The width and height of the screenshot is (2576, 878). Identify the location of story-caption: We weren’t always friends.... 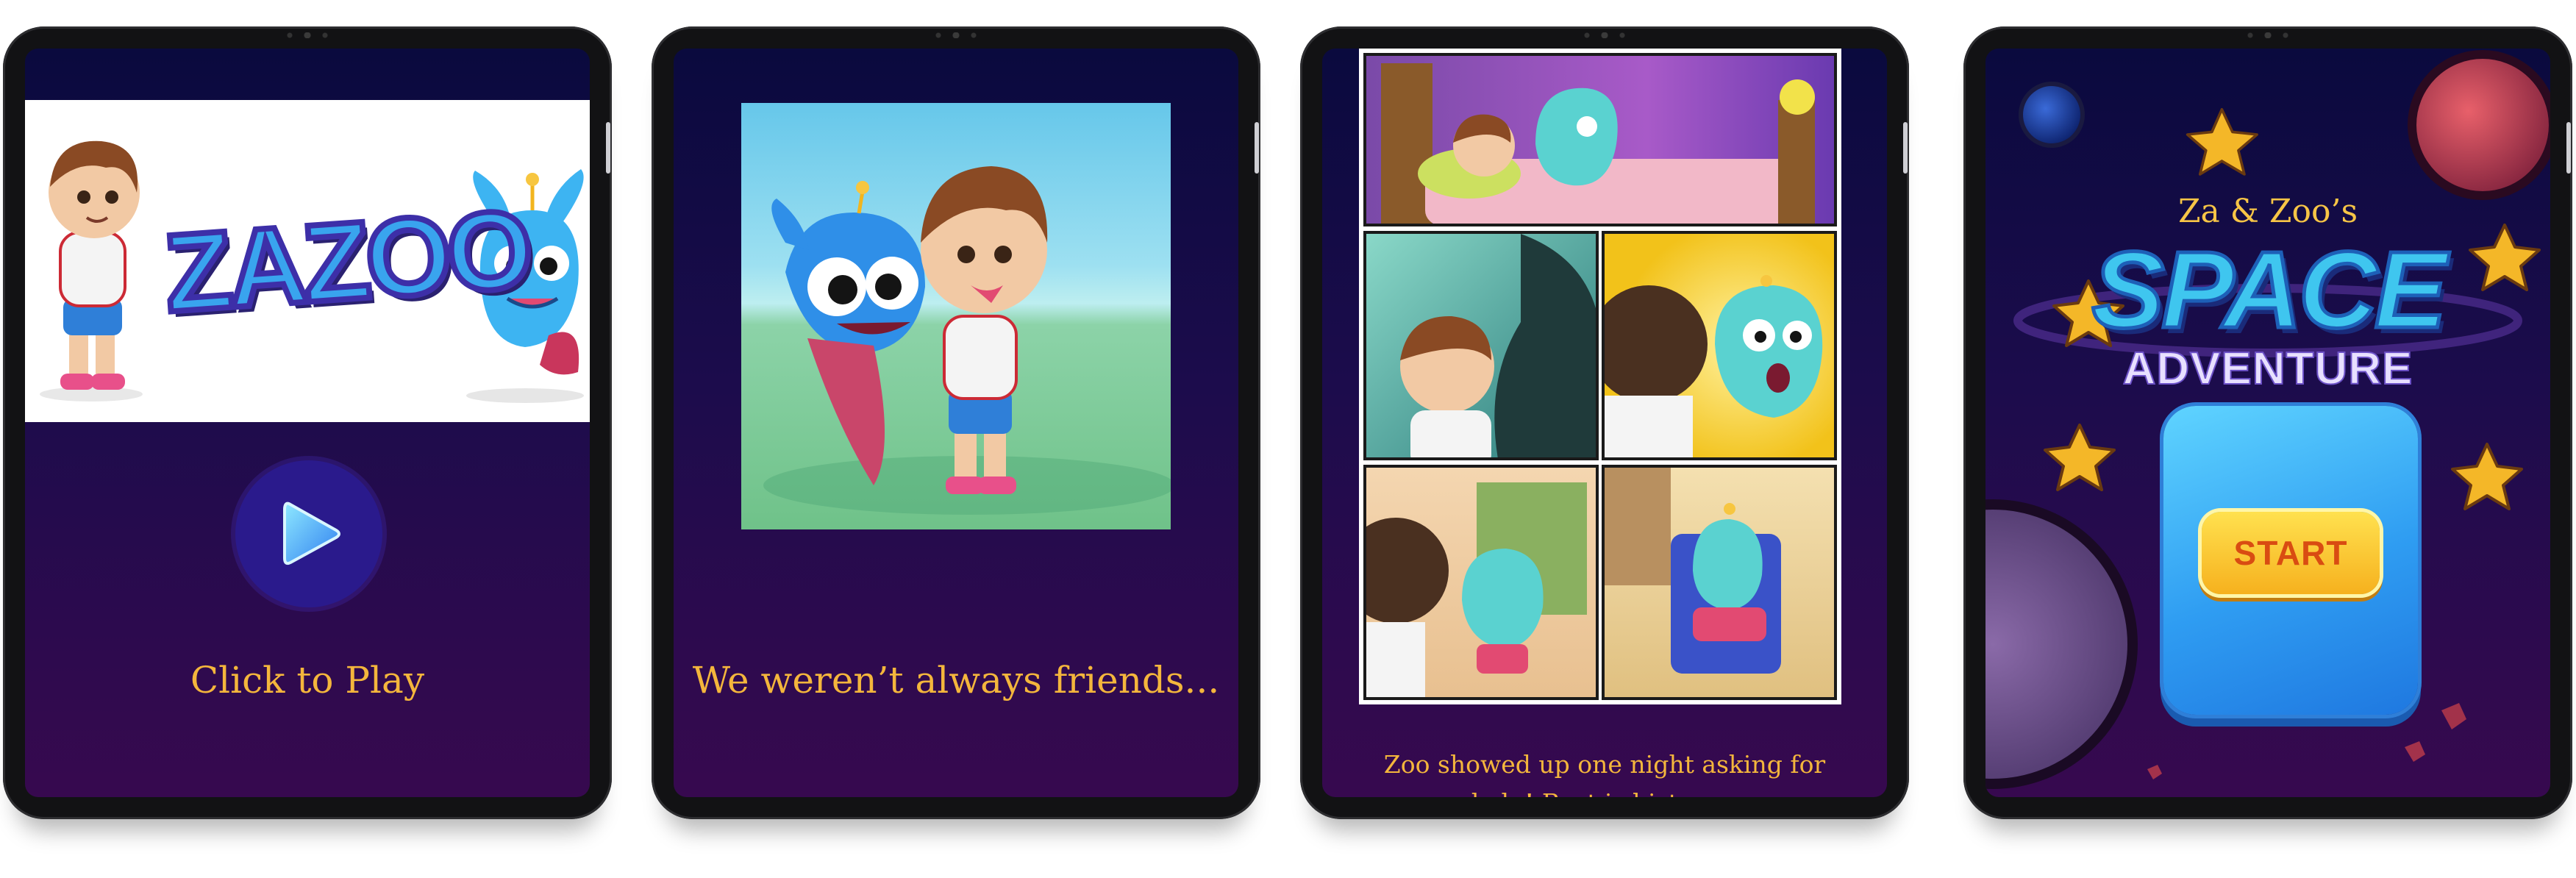
(956, 681).